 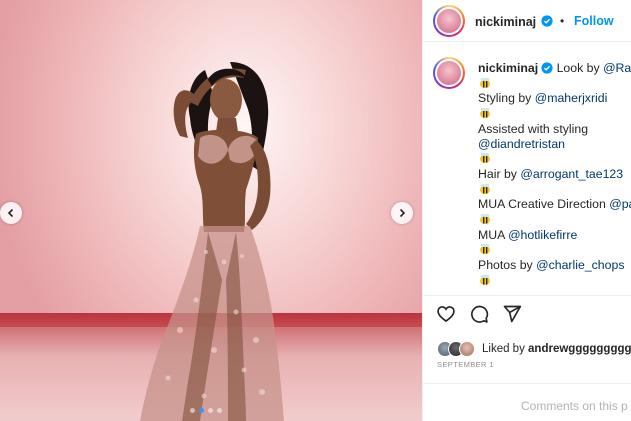 I want to click on comment-bar: Comments on this p, so click(x=527, y=402).